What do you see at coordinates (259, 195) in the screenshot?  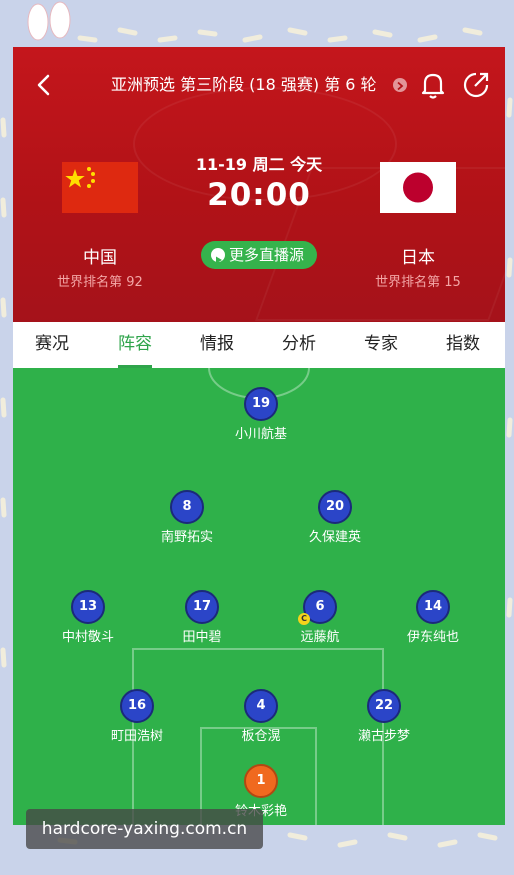 I see `match-time: 20:00` at bounding box center [259, 195].